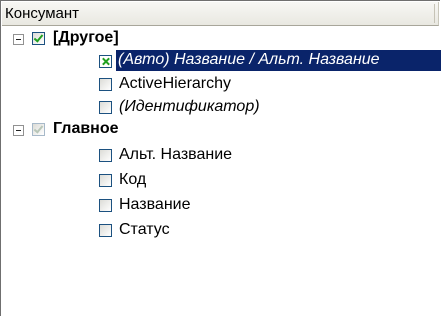 Image resolution: width=442 pixels, height=317 pixels. I want to click on column-header-label: Консумант, so click(42, 13).